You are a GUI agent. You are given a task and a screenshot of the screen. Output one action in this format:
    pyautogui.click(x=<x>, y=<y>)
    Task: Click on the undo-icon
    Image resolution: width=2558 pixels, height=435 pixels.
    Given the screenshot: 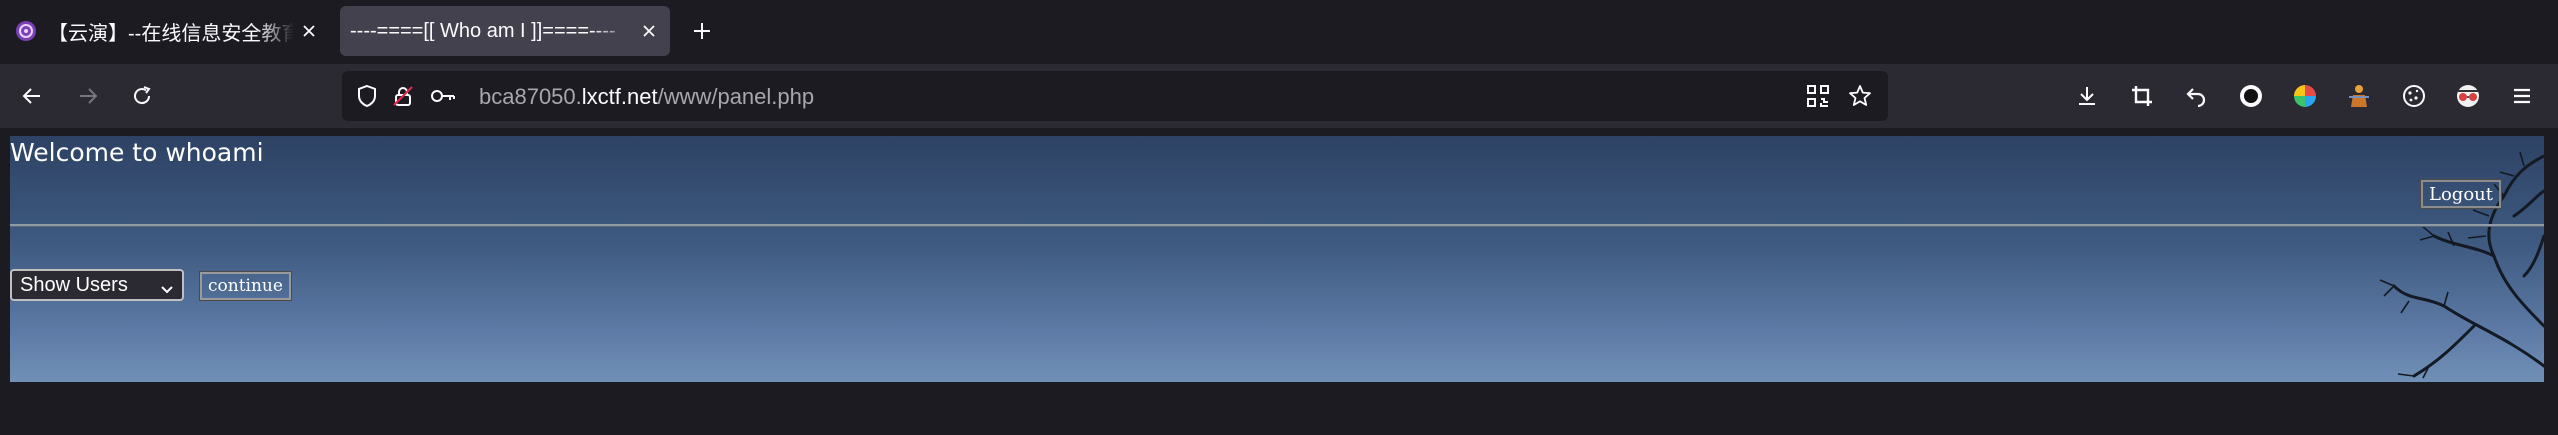 What is the action you would take?
    pyautogui.click(x=2196, y=96)
    